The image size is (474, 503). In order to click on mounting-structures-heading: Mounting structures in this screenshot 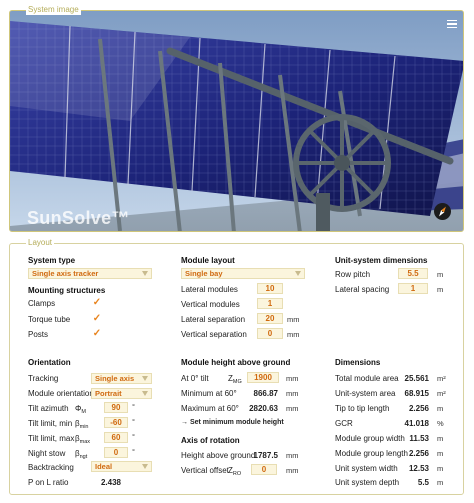, I will do `click(67, 290)`.